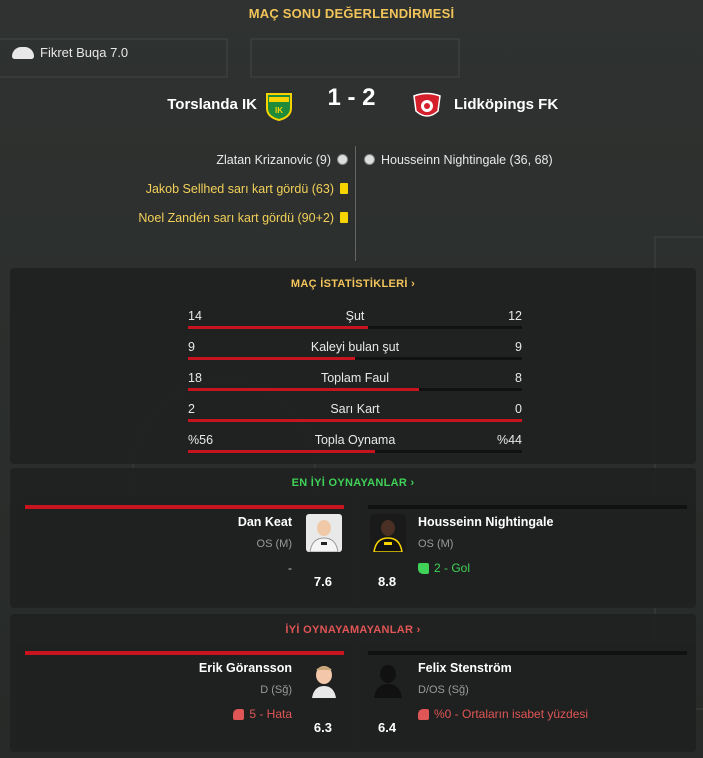 Image resolution: width=703 pixels, height=758 pixels. I want to click on player-position: D/OS (Sğ), so click(443, 690).